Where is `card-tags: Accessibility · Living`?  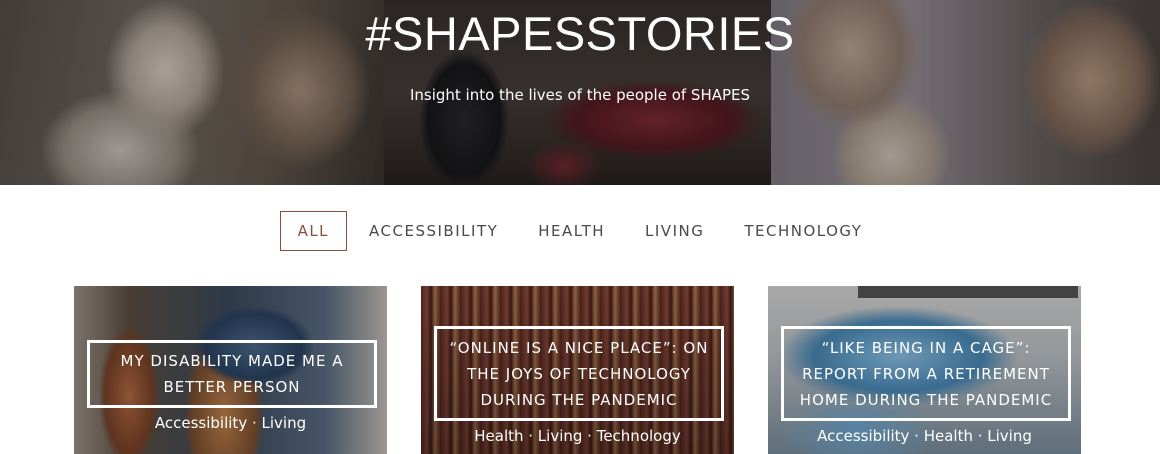 card-tags: Accessibility · Living is located at coordinates (230, 423).